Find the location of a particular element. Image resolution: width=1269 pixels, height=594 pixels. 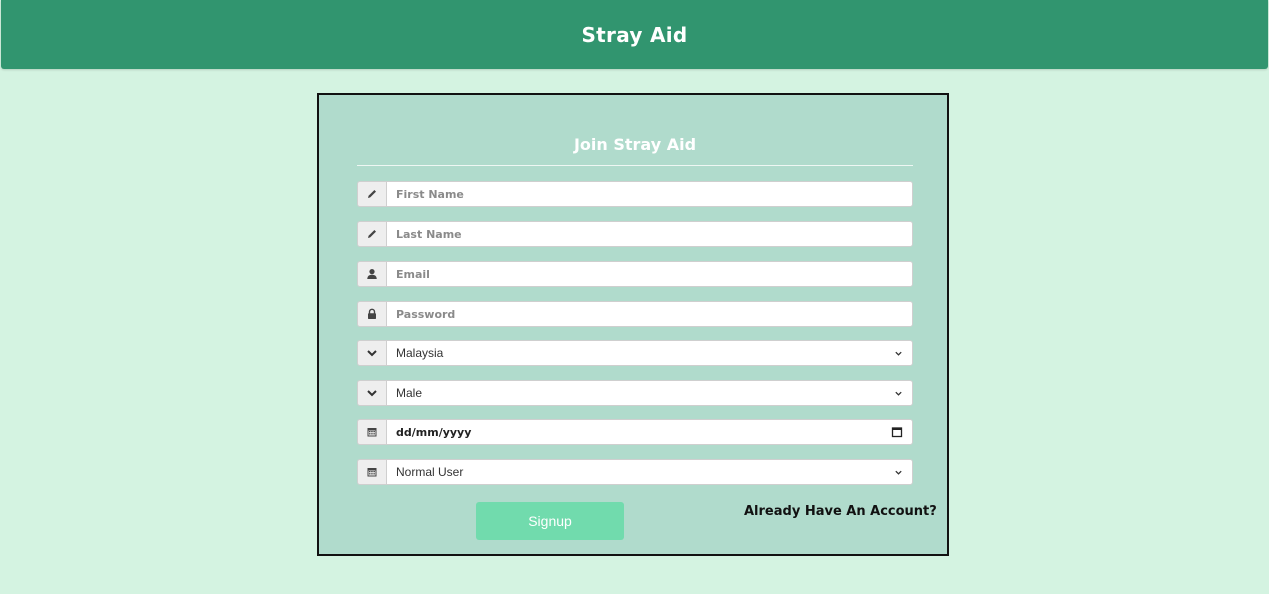

last-name-input: Last Name is located at coordinates (649, 234).